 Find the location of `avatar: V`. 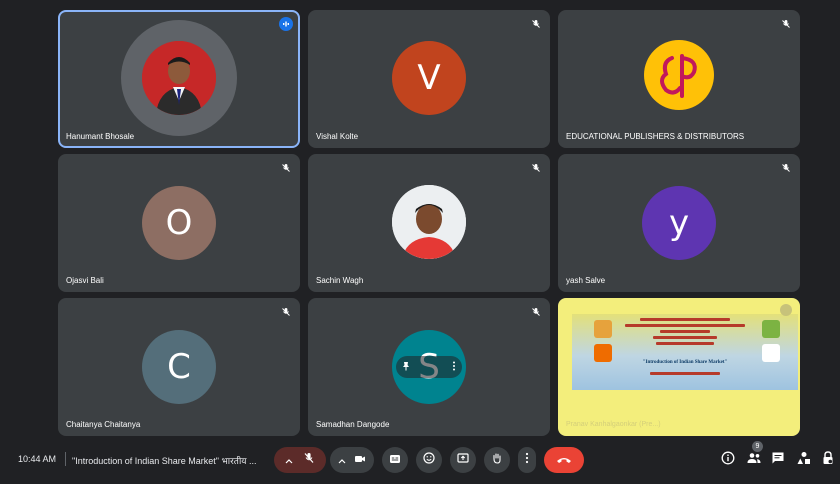

avatar: V is located at coordinates (429, 78).